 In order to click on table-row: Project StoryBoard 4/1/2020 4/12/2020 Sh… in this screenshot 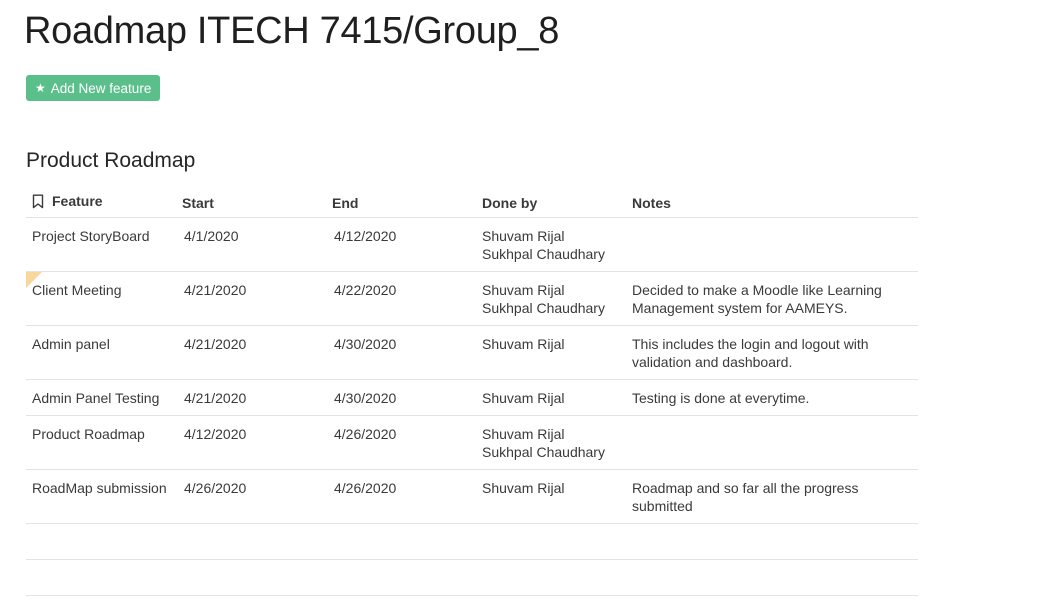, I will do `click(472, 244)`.